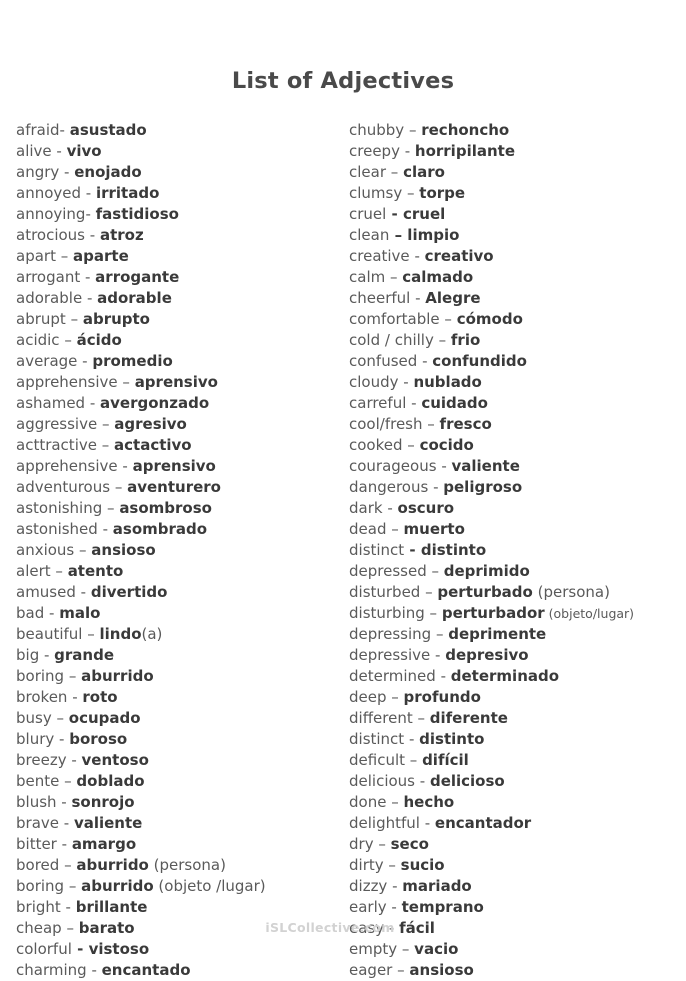  What do you see at coordinates (517, 319) in the screenshot?
I see `adjective-entry: comfortable – cómodo` at bounding box center [517, 319].